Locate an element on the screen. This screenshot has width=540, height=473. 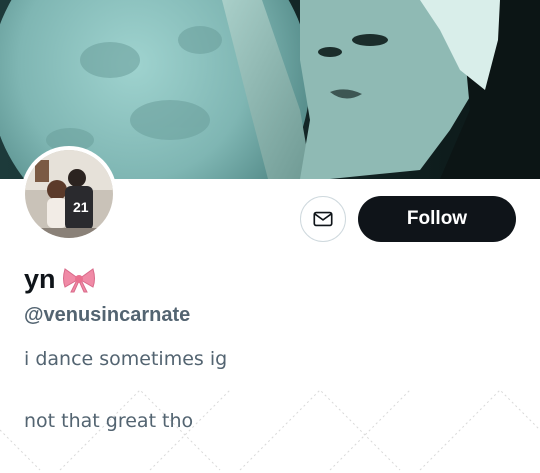
mail-icon is located at coordinates (323, 219).